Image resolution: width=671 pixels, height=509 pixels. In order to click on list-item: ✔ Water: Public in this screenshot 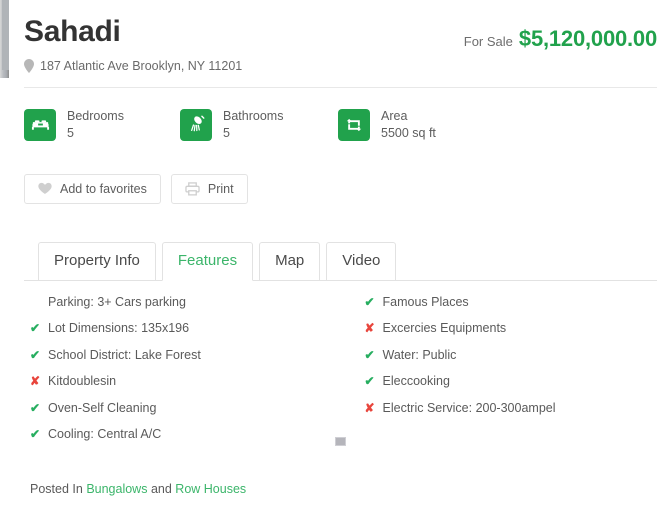, I will do `click(511, 361)`.